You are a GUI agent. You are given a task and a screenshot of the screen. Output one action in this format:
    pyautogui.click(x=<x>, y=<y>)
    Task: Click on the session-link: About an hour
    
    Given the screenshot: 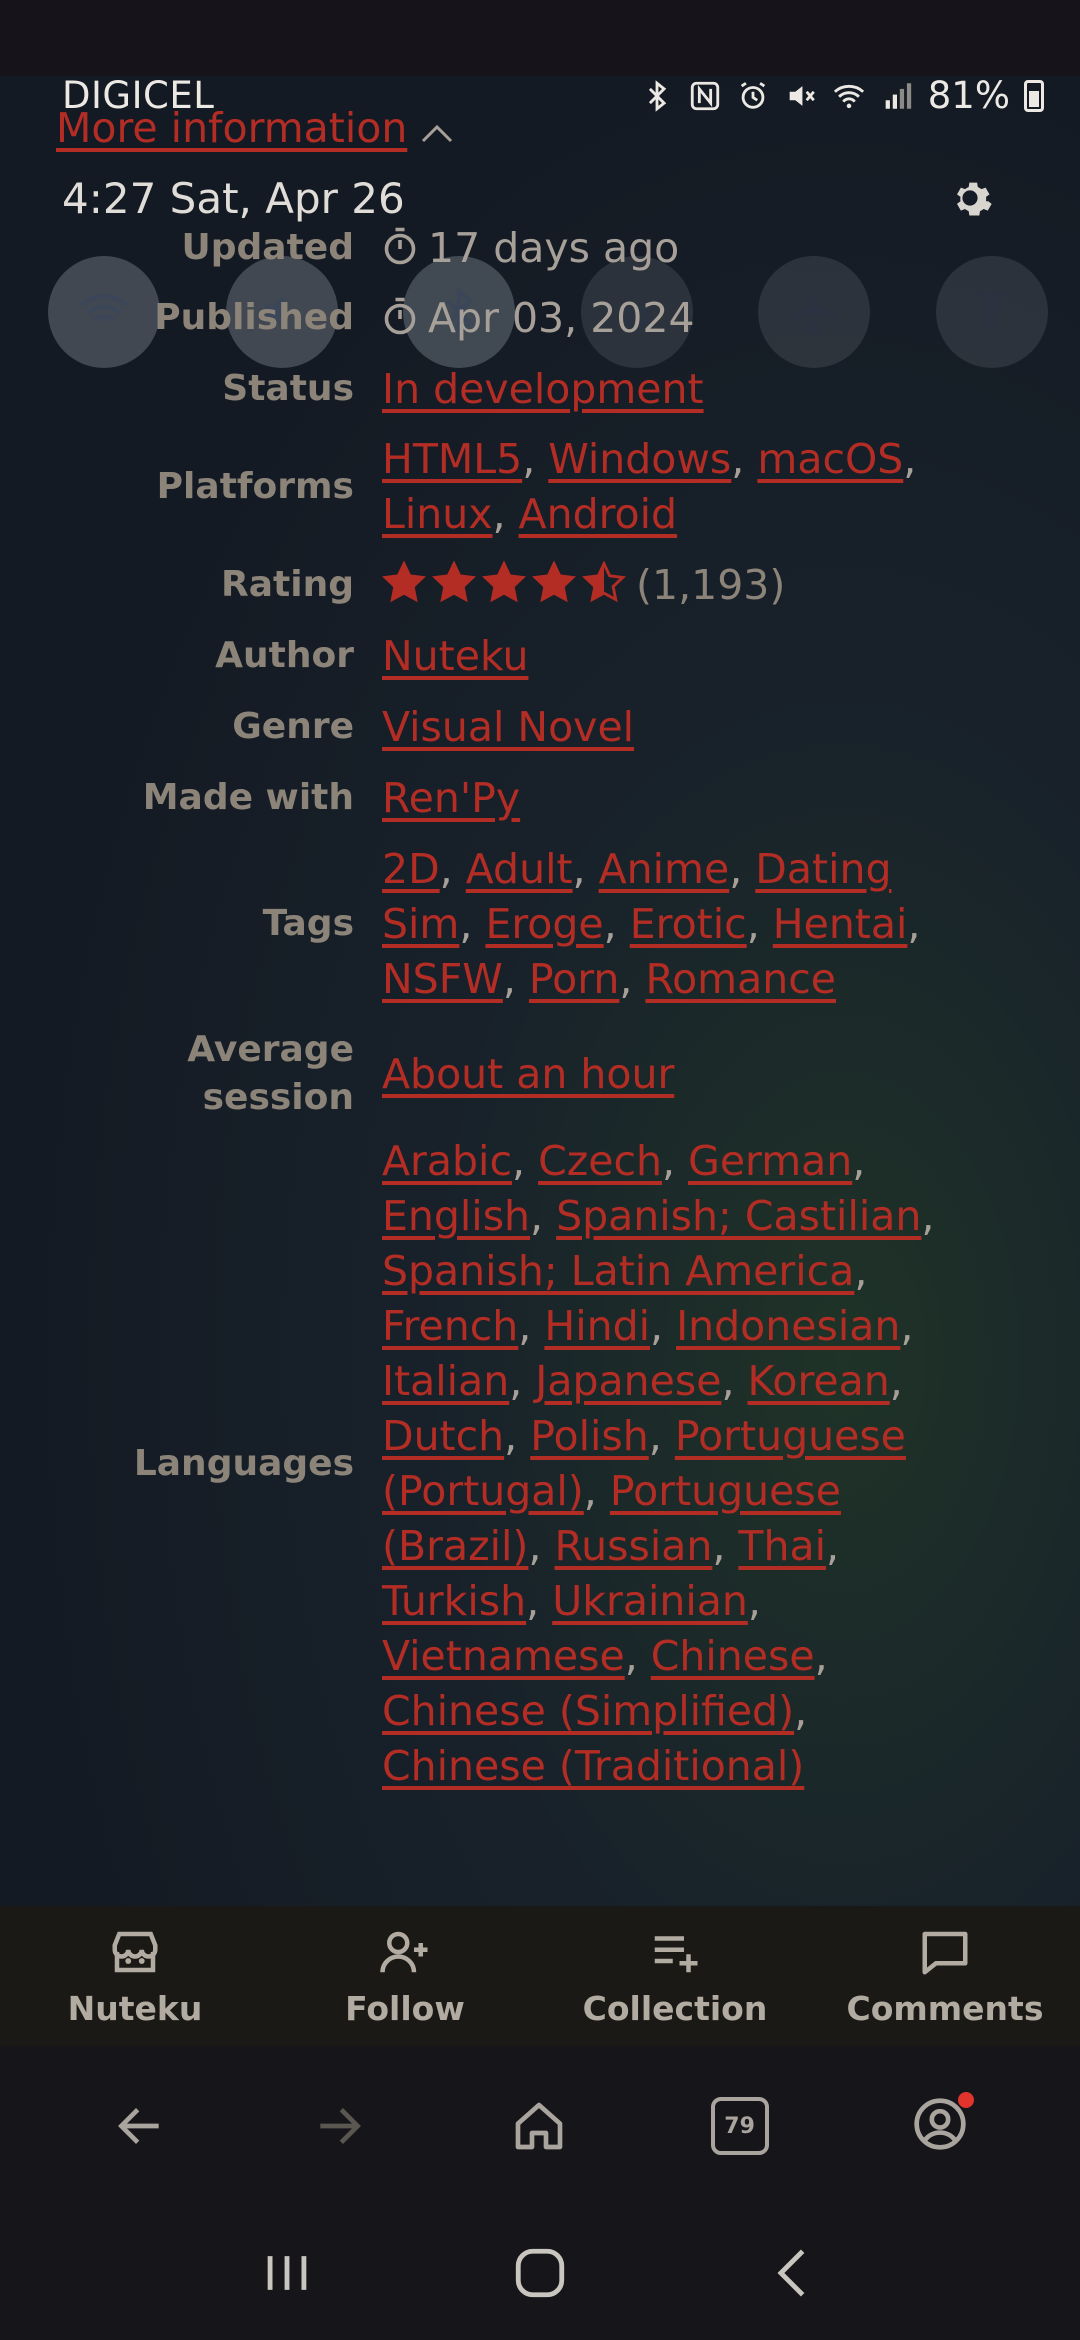 What is the action you would take?
    pyautogui.click(x=528, y=1074)
    